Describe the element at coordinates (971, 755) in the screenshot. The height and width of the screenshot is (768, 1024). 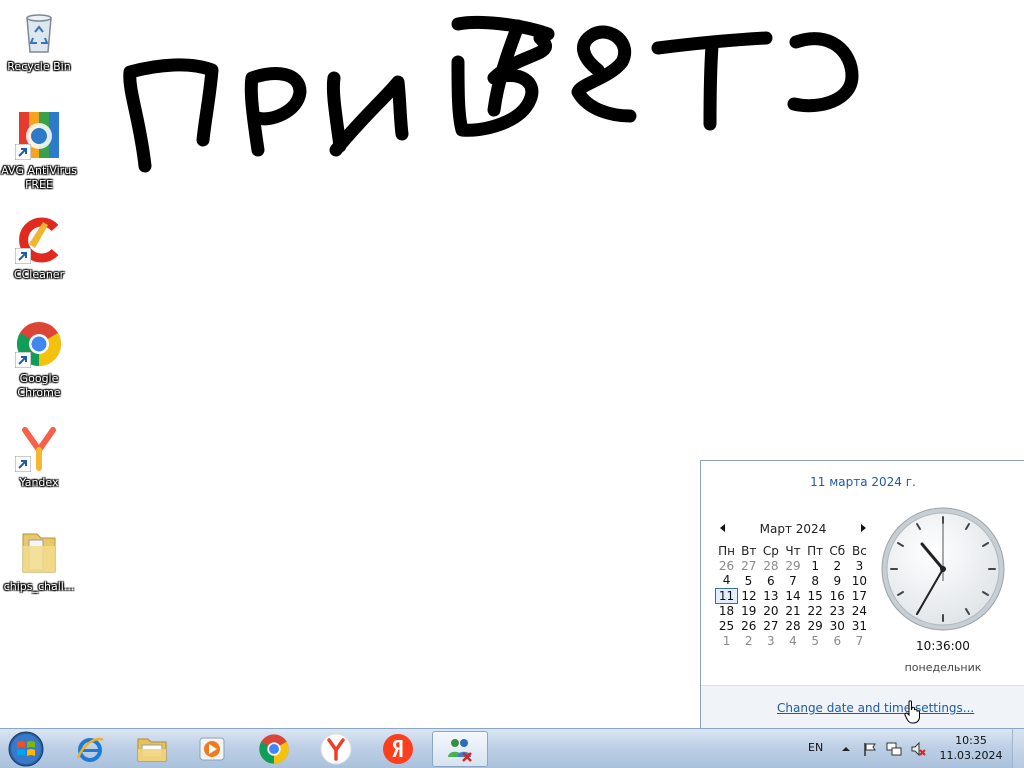
I see `tray-date: 11.03.2024` at that location.